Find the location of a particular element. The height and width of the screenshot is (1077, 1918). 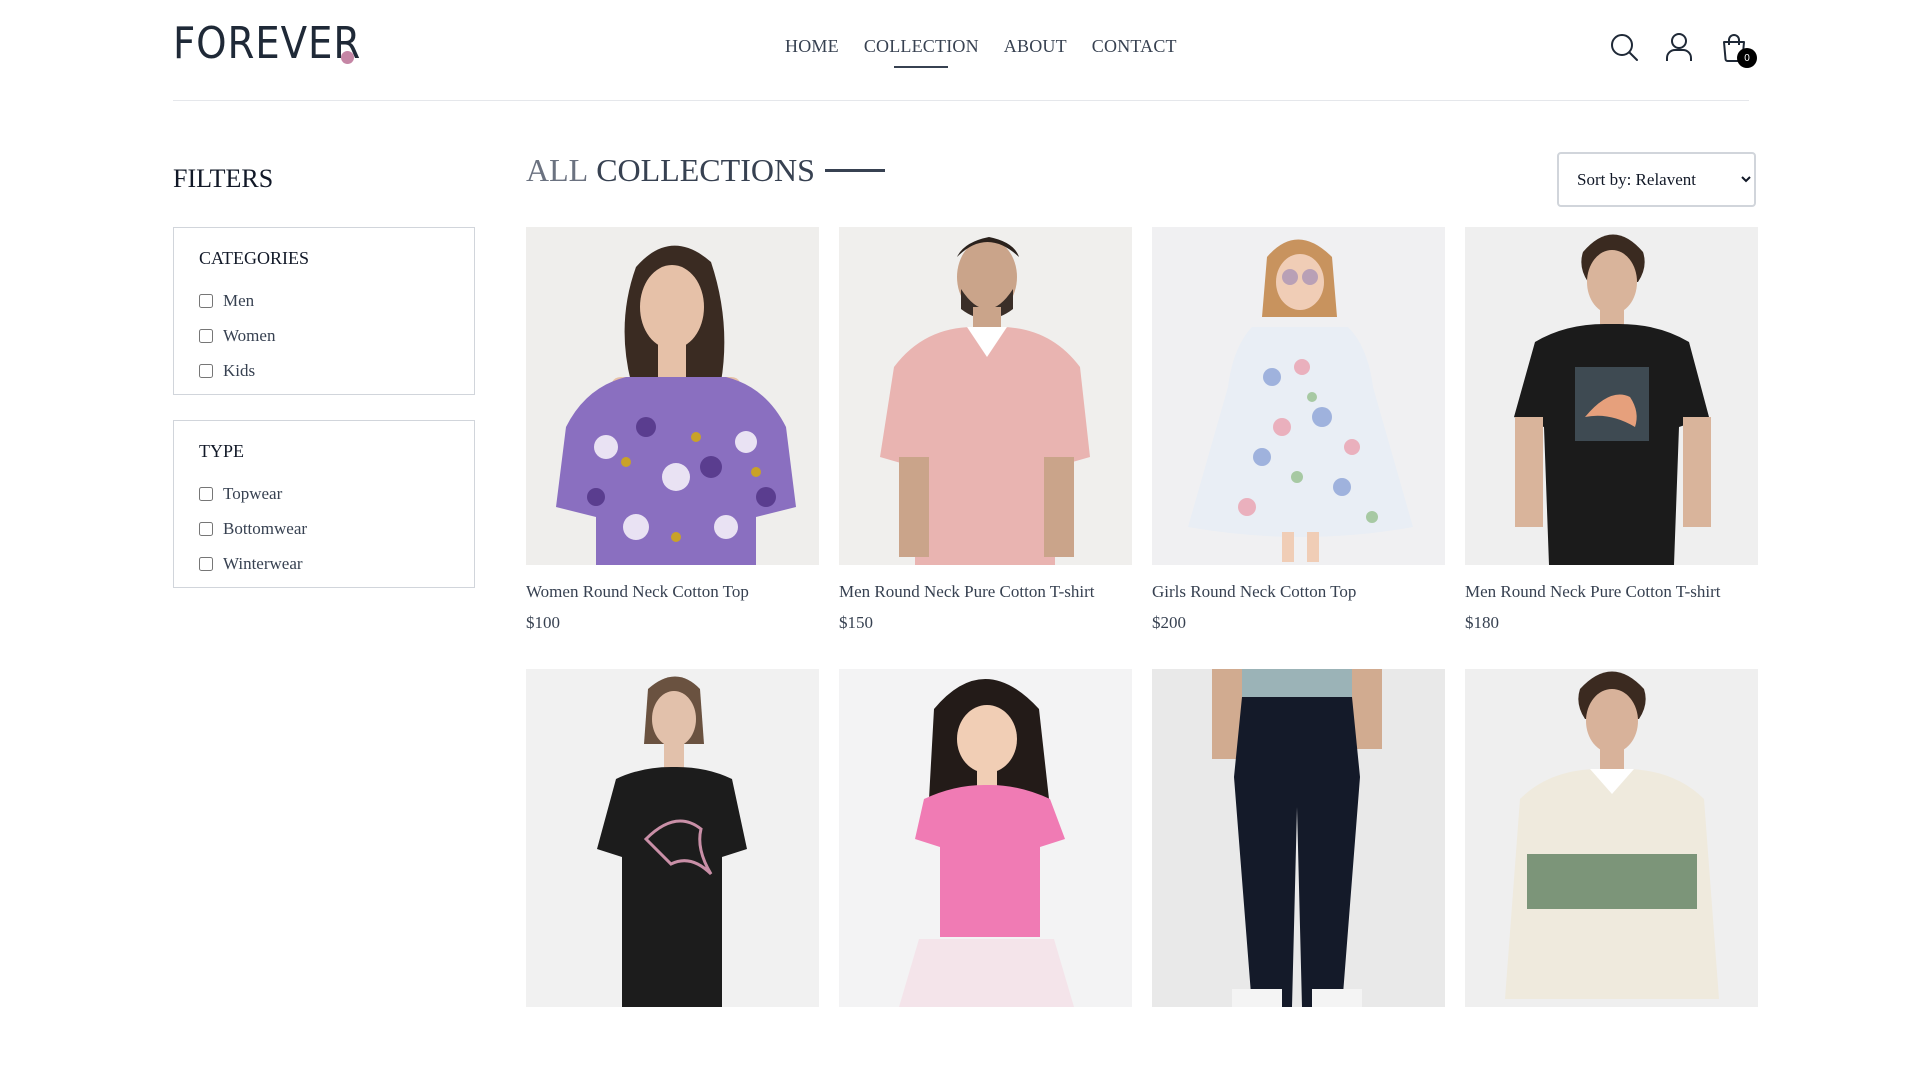

product-price: $180 is located at coordinates (1482, 622).